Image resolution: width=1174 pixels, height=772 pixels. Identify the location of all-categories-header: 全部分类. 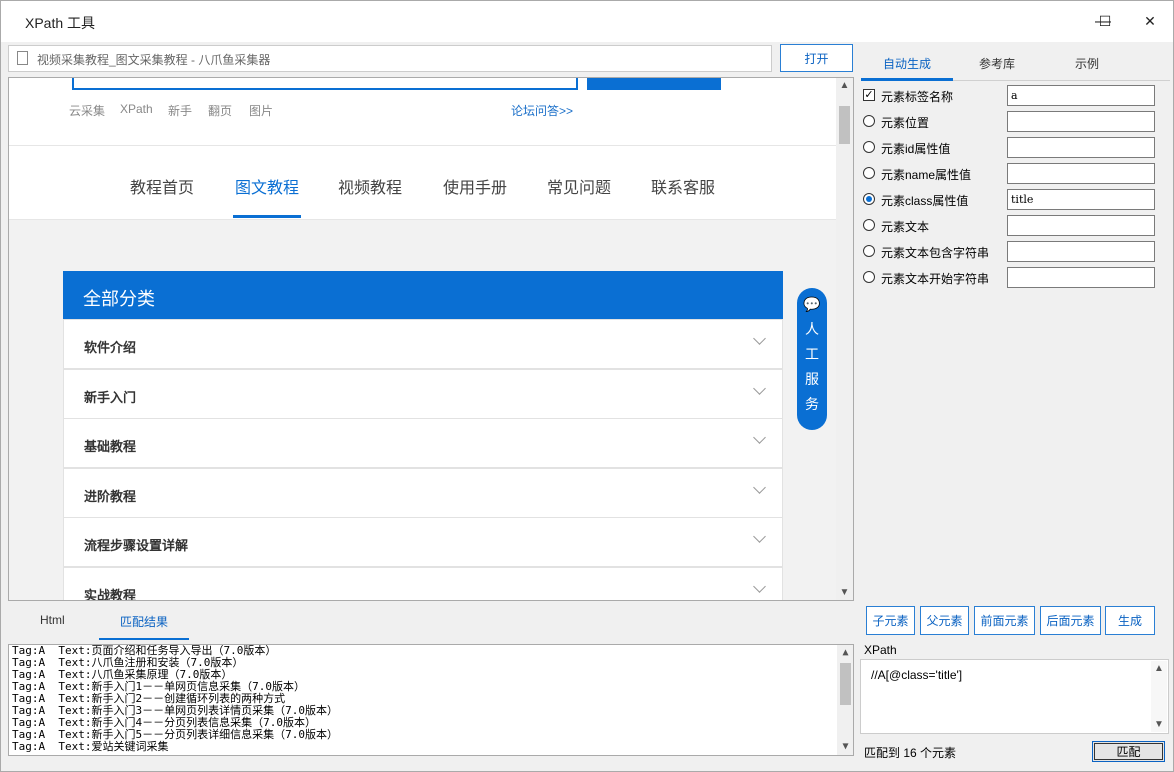
(423, 295).